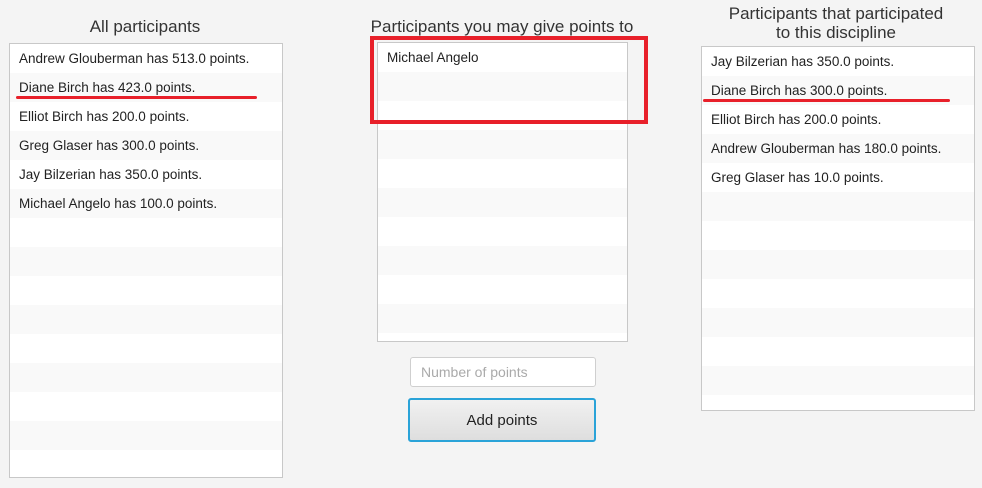 The image size is (982, 488). I want to click on list-item: Andrew Glouberman has 513.0 points., so click(146, 58).